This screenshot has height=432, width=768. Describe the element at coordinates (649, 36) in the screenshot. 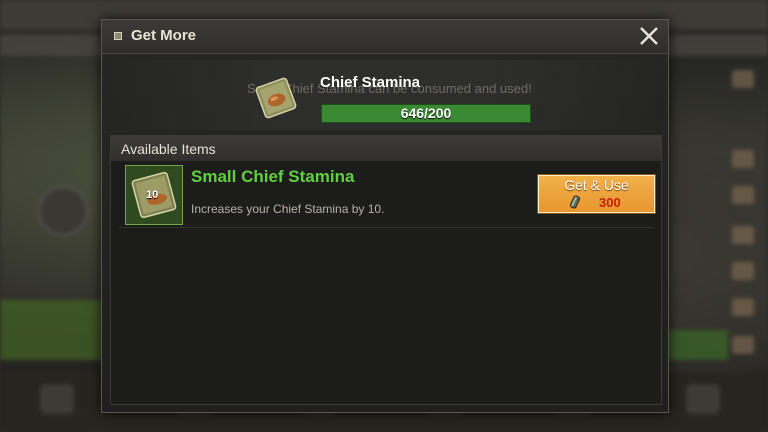

I see `close-icon` at that location.